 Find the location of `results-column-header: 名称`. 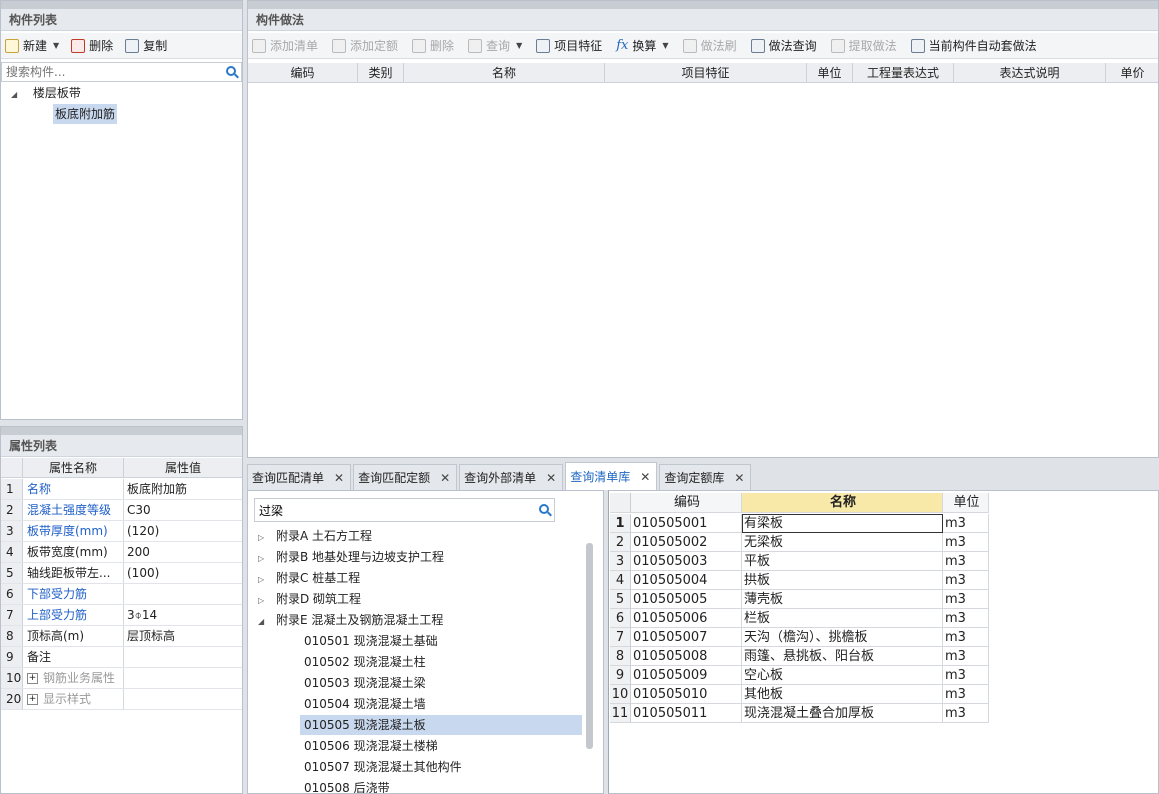

results-column-header: 名称 is located at coordinates (842, 503).